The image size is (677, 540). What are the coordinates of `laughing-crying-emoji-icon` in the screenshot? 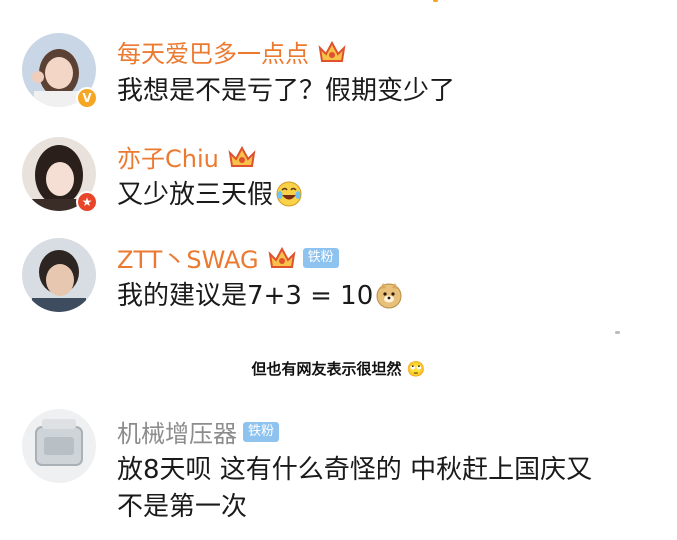 It's located at (289, 194).